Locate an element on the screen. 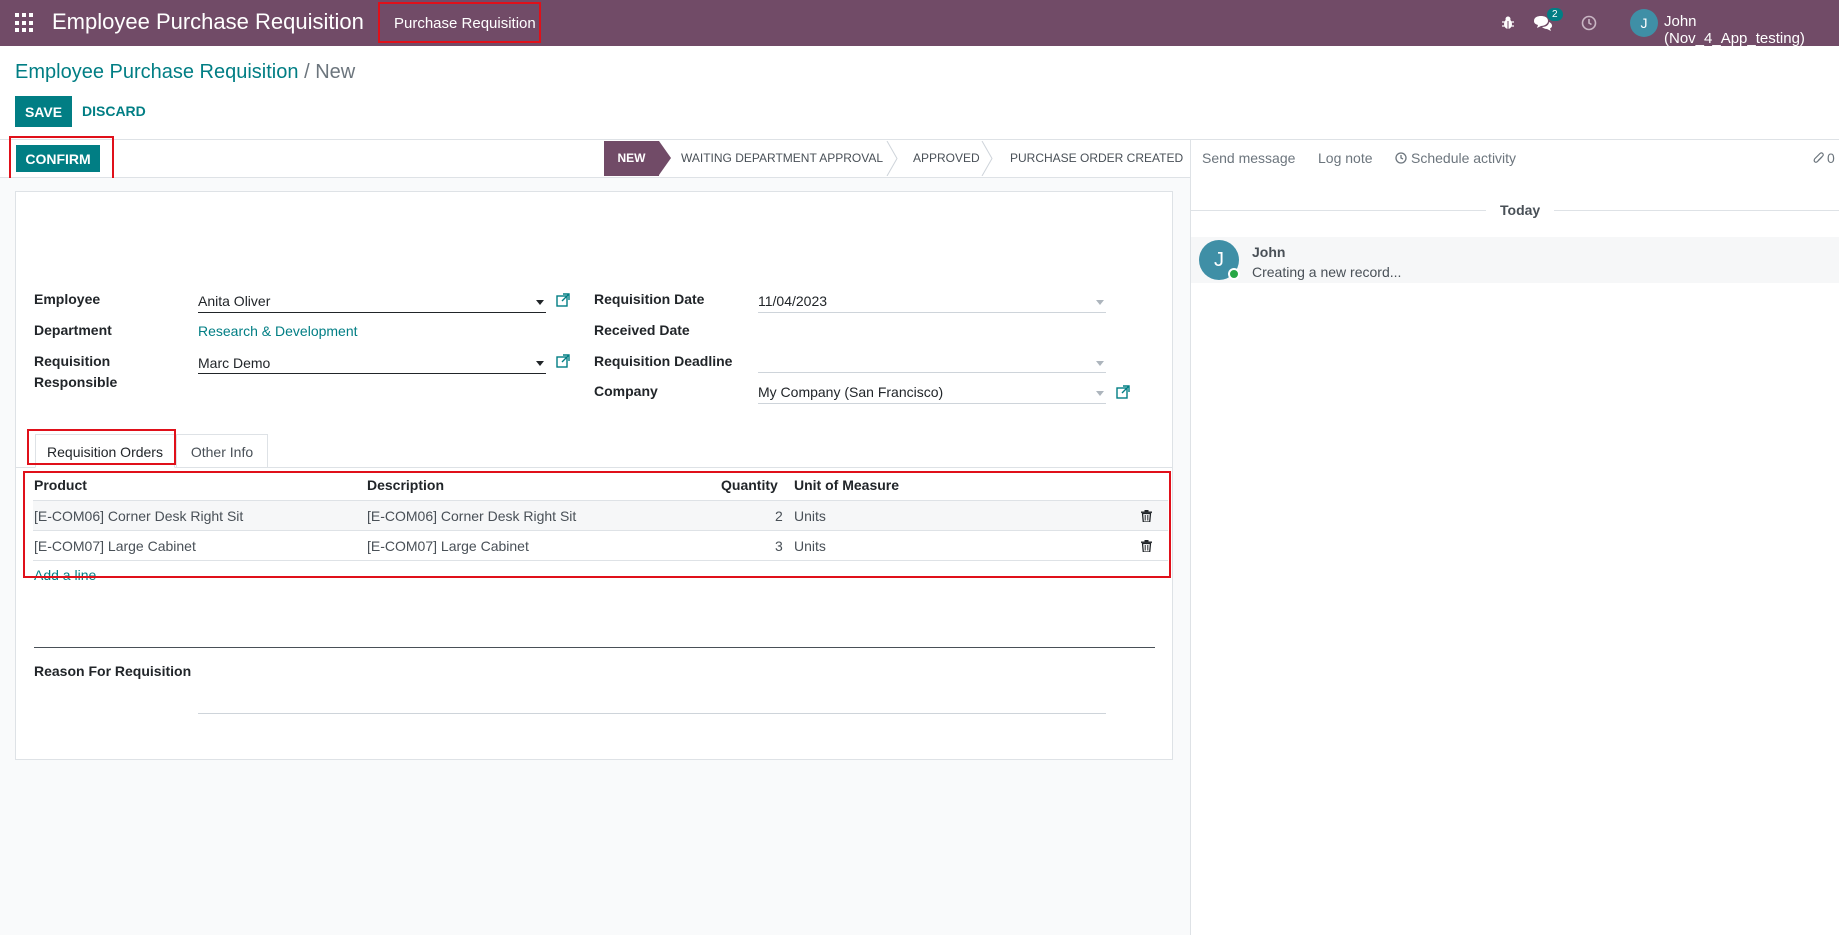  schedule-activity-button: Schedule activity is located at coordinates (1463, 158).